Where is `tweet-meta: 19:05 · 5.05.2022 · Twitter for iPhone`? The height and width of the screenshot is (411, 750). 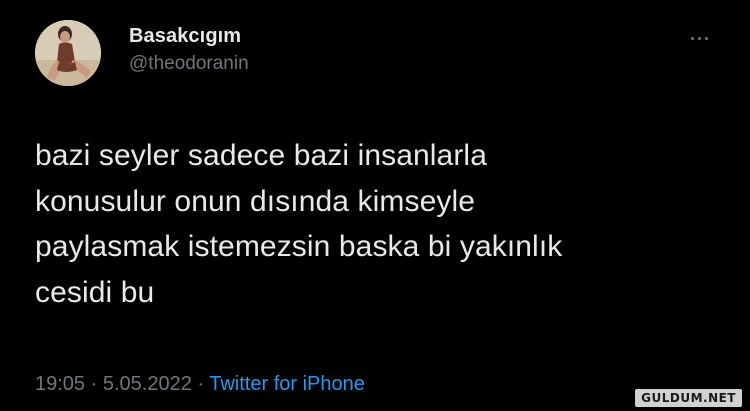 tweet-meta: 19:05 · 5.05.2022 · Twitter for iPhone is located at coordinates (200, 384).